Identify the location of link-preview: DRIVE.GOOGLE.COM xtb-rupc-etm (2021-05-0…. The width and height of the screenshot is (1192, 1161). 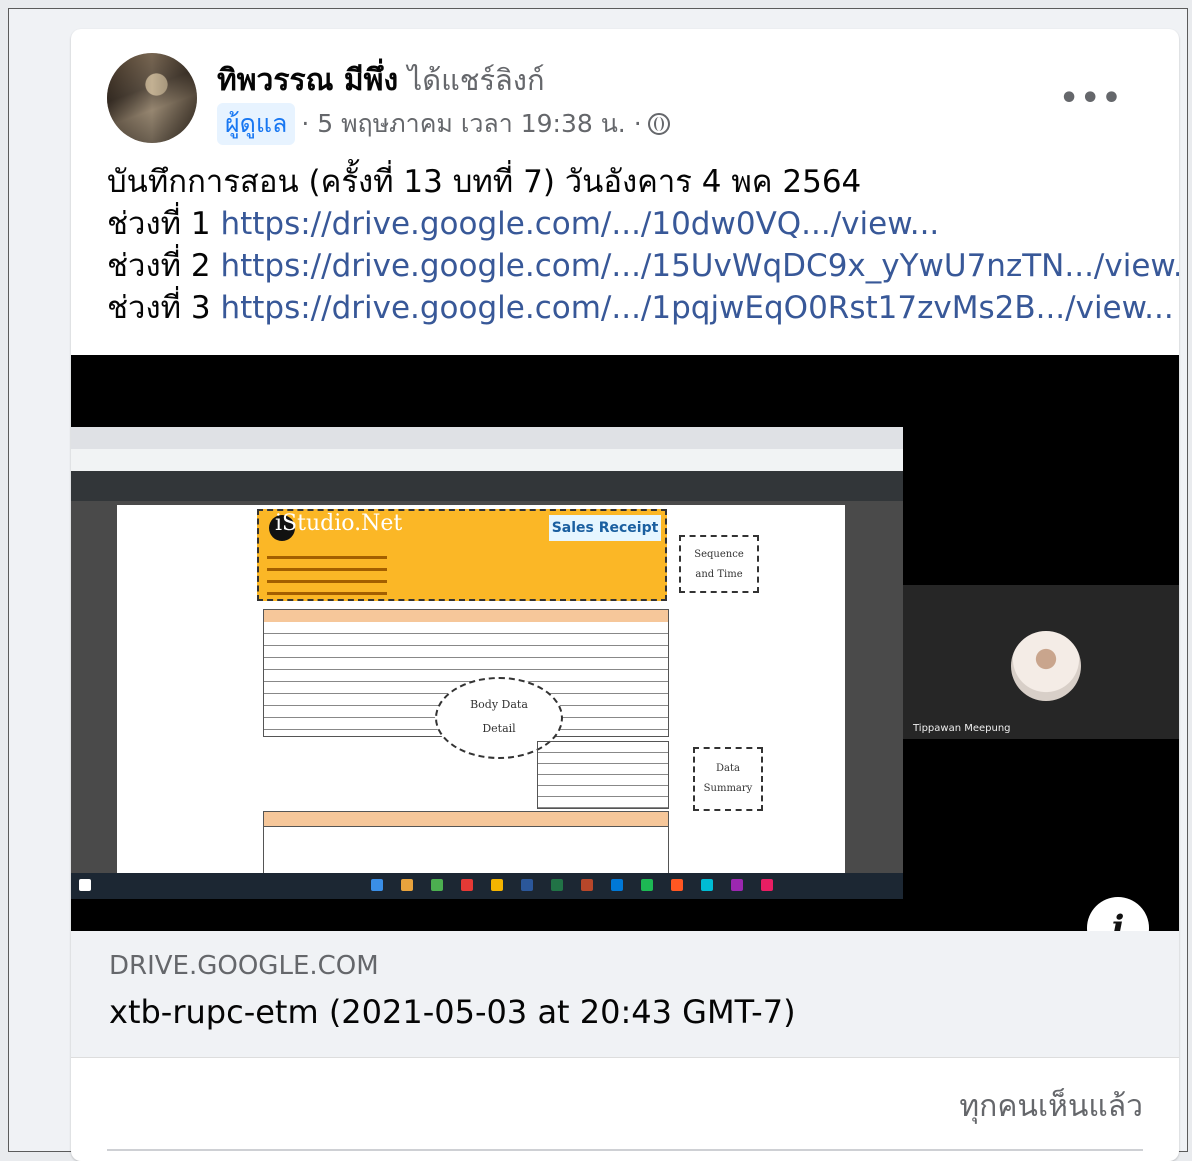
(625, 994).